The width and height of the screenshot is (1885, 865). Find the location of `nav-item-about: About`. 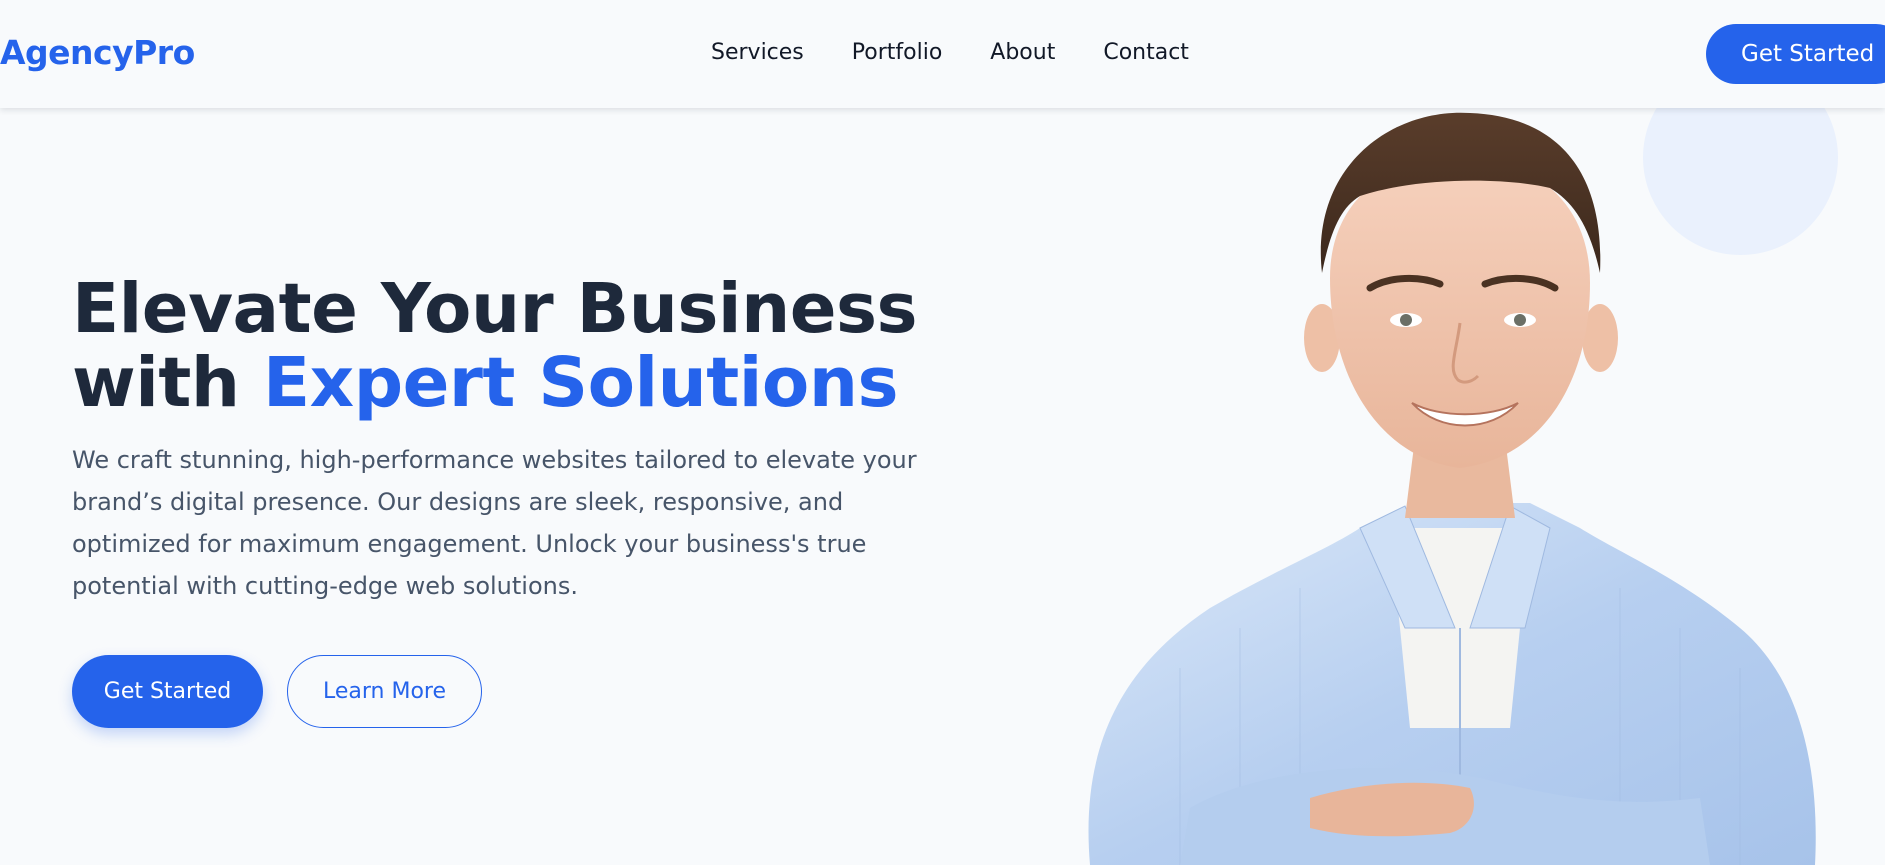

nav-item-about: About is located at coordinates (1022, 52).